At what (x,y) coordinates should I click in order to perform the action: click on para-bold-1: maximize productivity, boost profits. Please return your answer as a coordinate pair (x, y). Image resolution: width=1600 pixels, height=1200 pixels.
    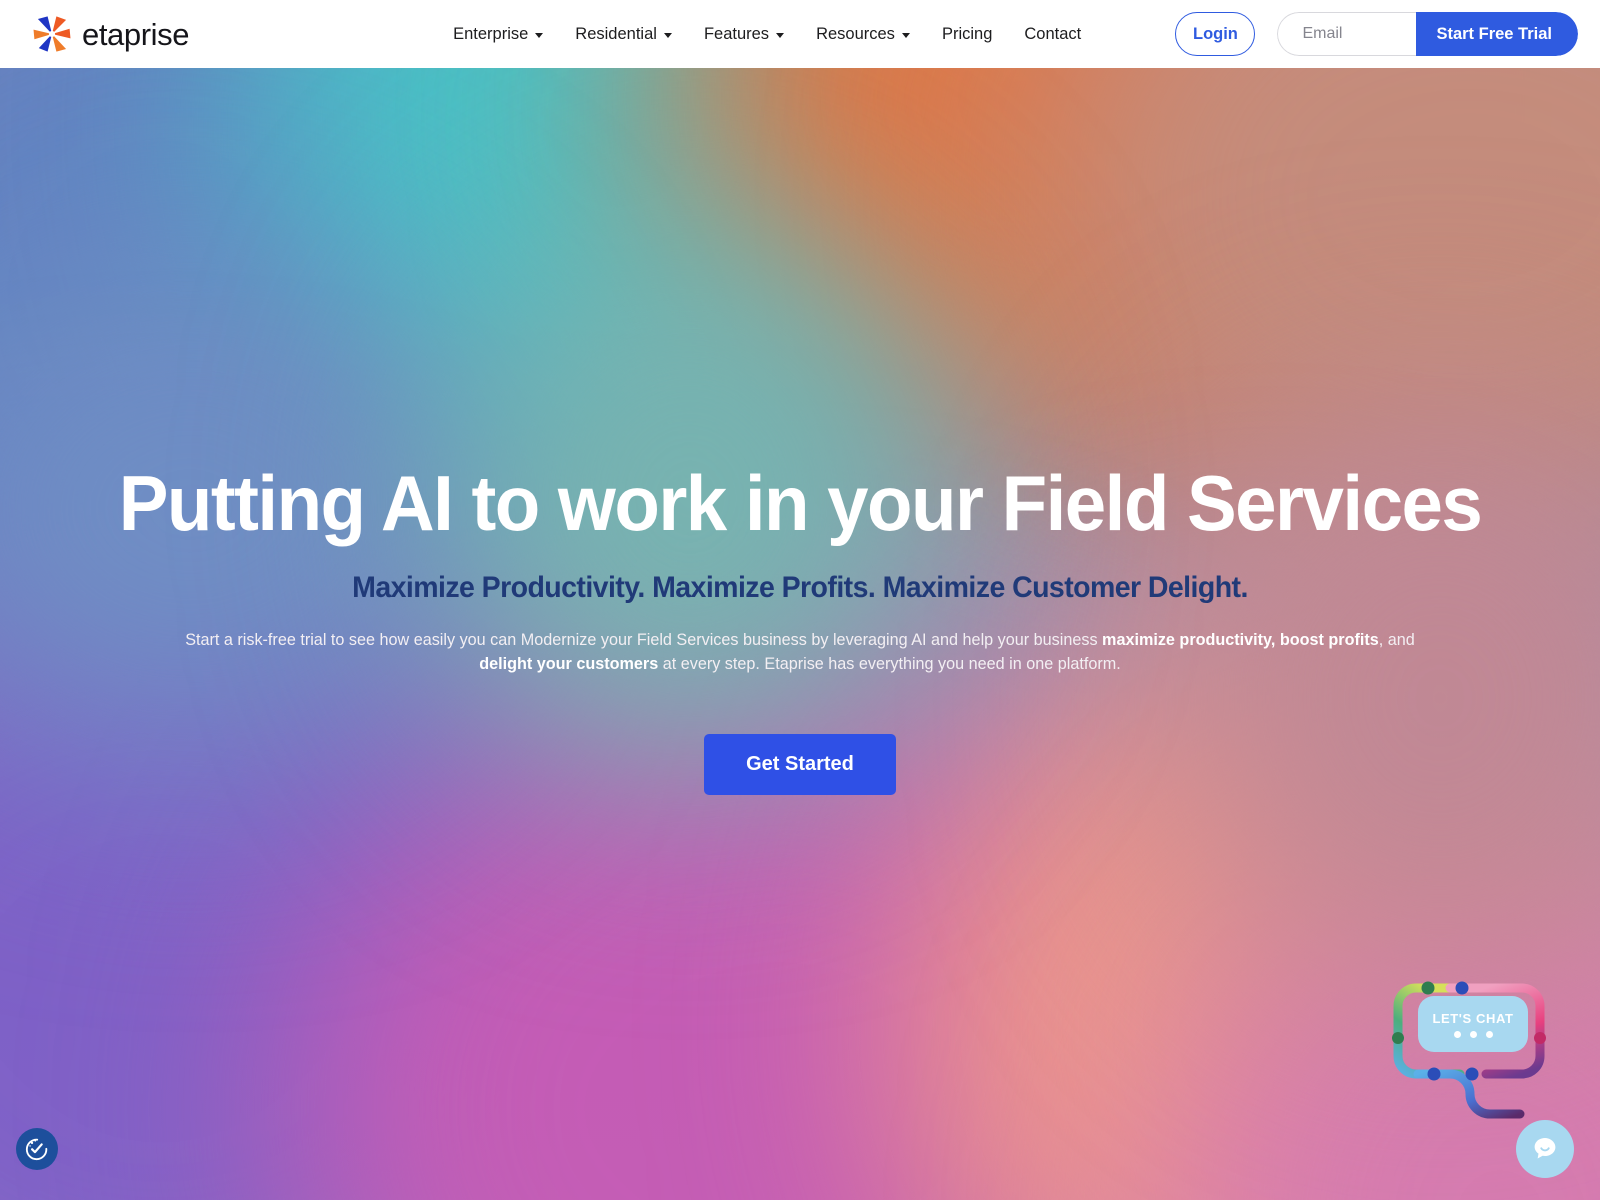
    Looking at the image, I should click on (1240, 640).